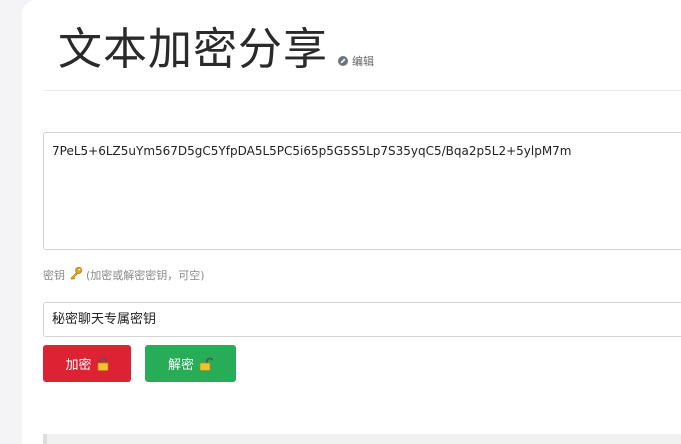 Image resolution: width=681 pixels, height=444 pixels. What do you see at coordinates (362, 319) in the screenshot?
I see `key-input: 秘密聊天专属密钥` at bounding box center [362, 319].